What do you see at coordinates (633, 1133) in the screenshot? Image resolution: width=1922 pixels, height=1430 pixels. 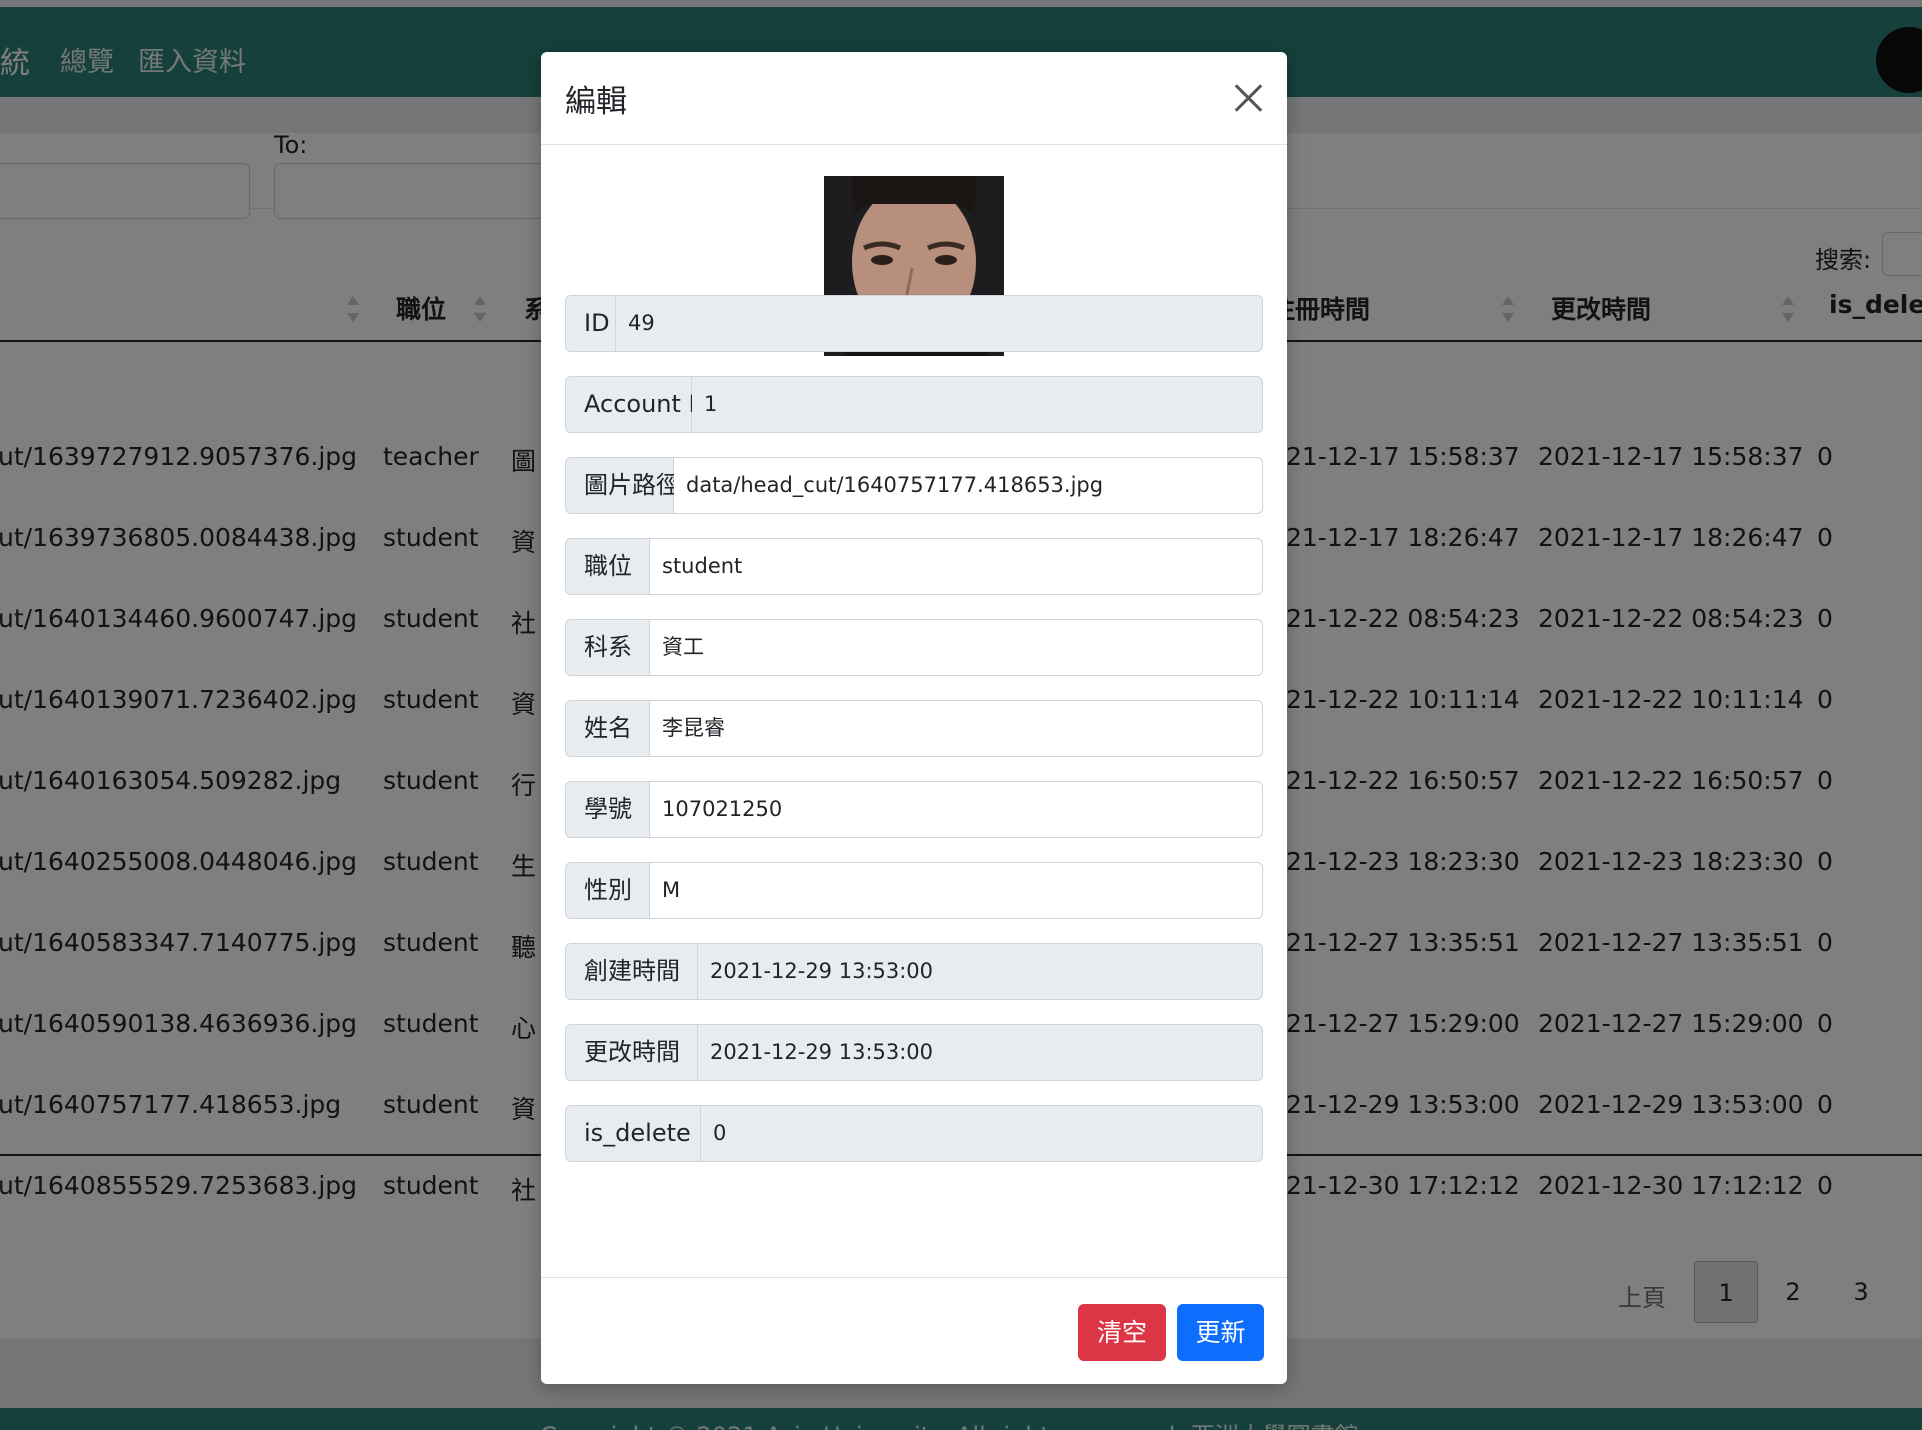 I see `field-label-is-delete: is_delete` at bounding box center [633, 1133].